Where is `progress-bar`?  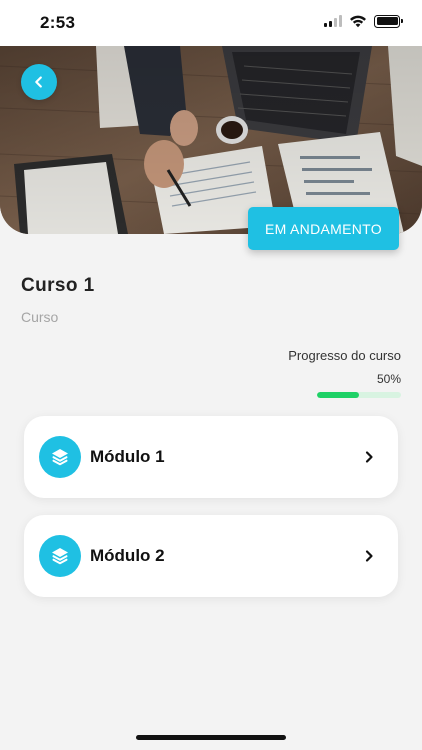
progress-bar is located at coordinates (359, 395).